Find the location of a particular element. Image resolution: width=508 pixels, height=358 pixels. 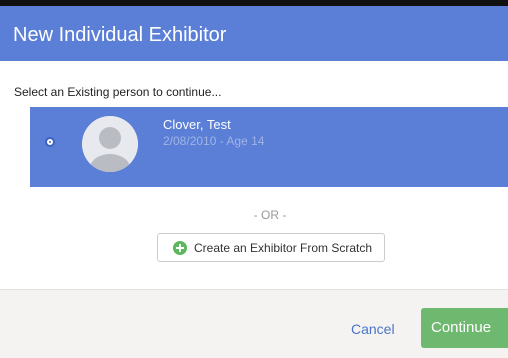

create-exhibitor-label: Create an Exhibitor From Scratch is located at coordinates (283, 248).